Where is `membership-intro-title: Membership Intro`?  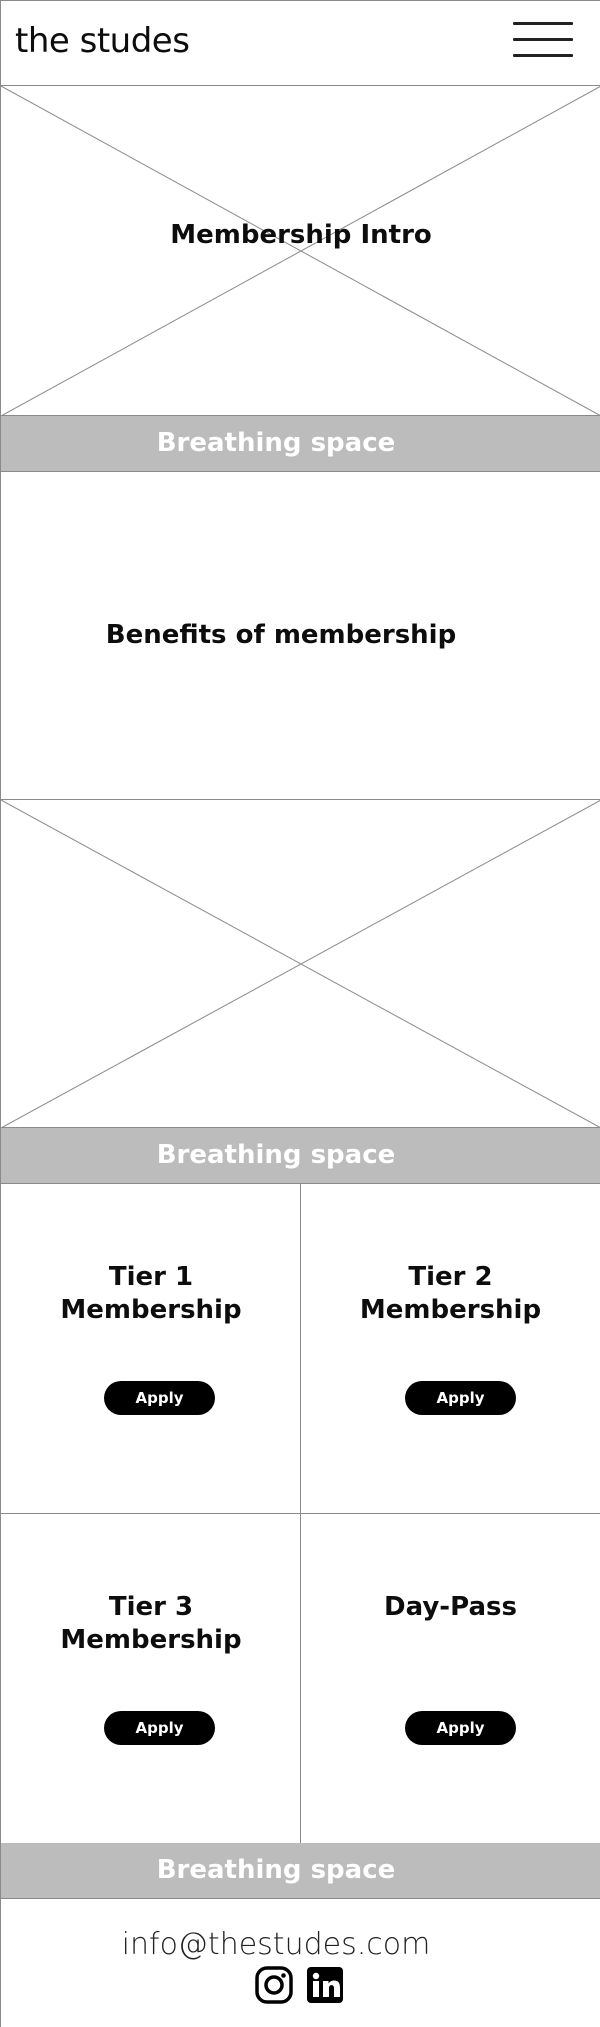
membership-intro-title: Membership Intro is located at coordinates (301, 235).